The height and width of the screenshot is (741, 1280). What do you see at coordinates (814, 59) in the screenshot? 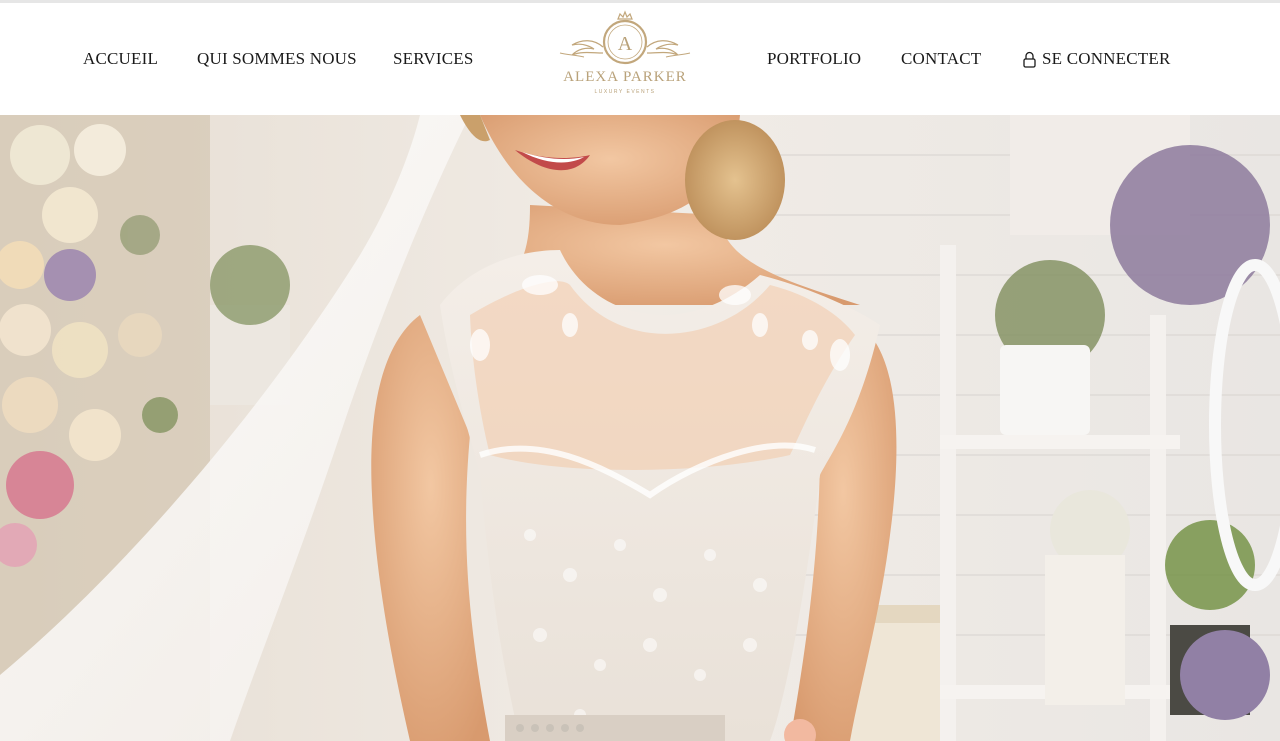
I see `nav-portfolio: PORTFOLIO` at bounding box center [814, 59].